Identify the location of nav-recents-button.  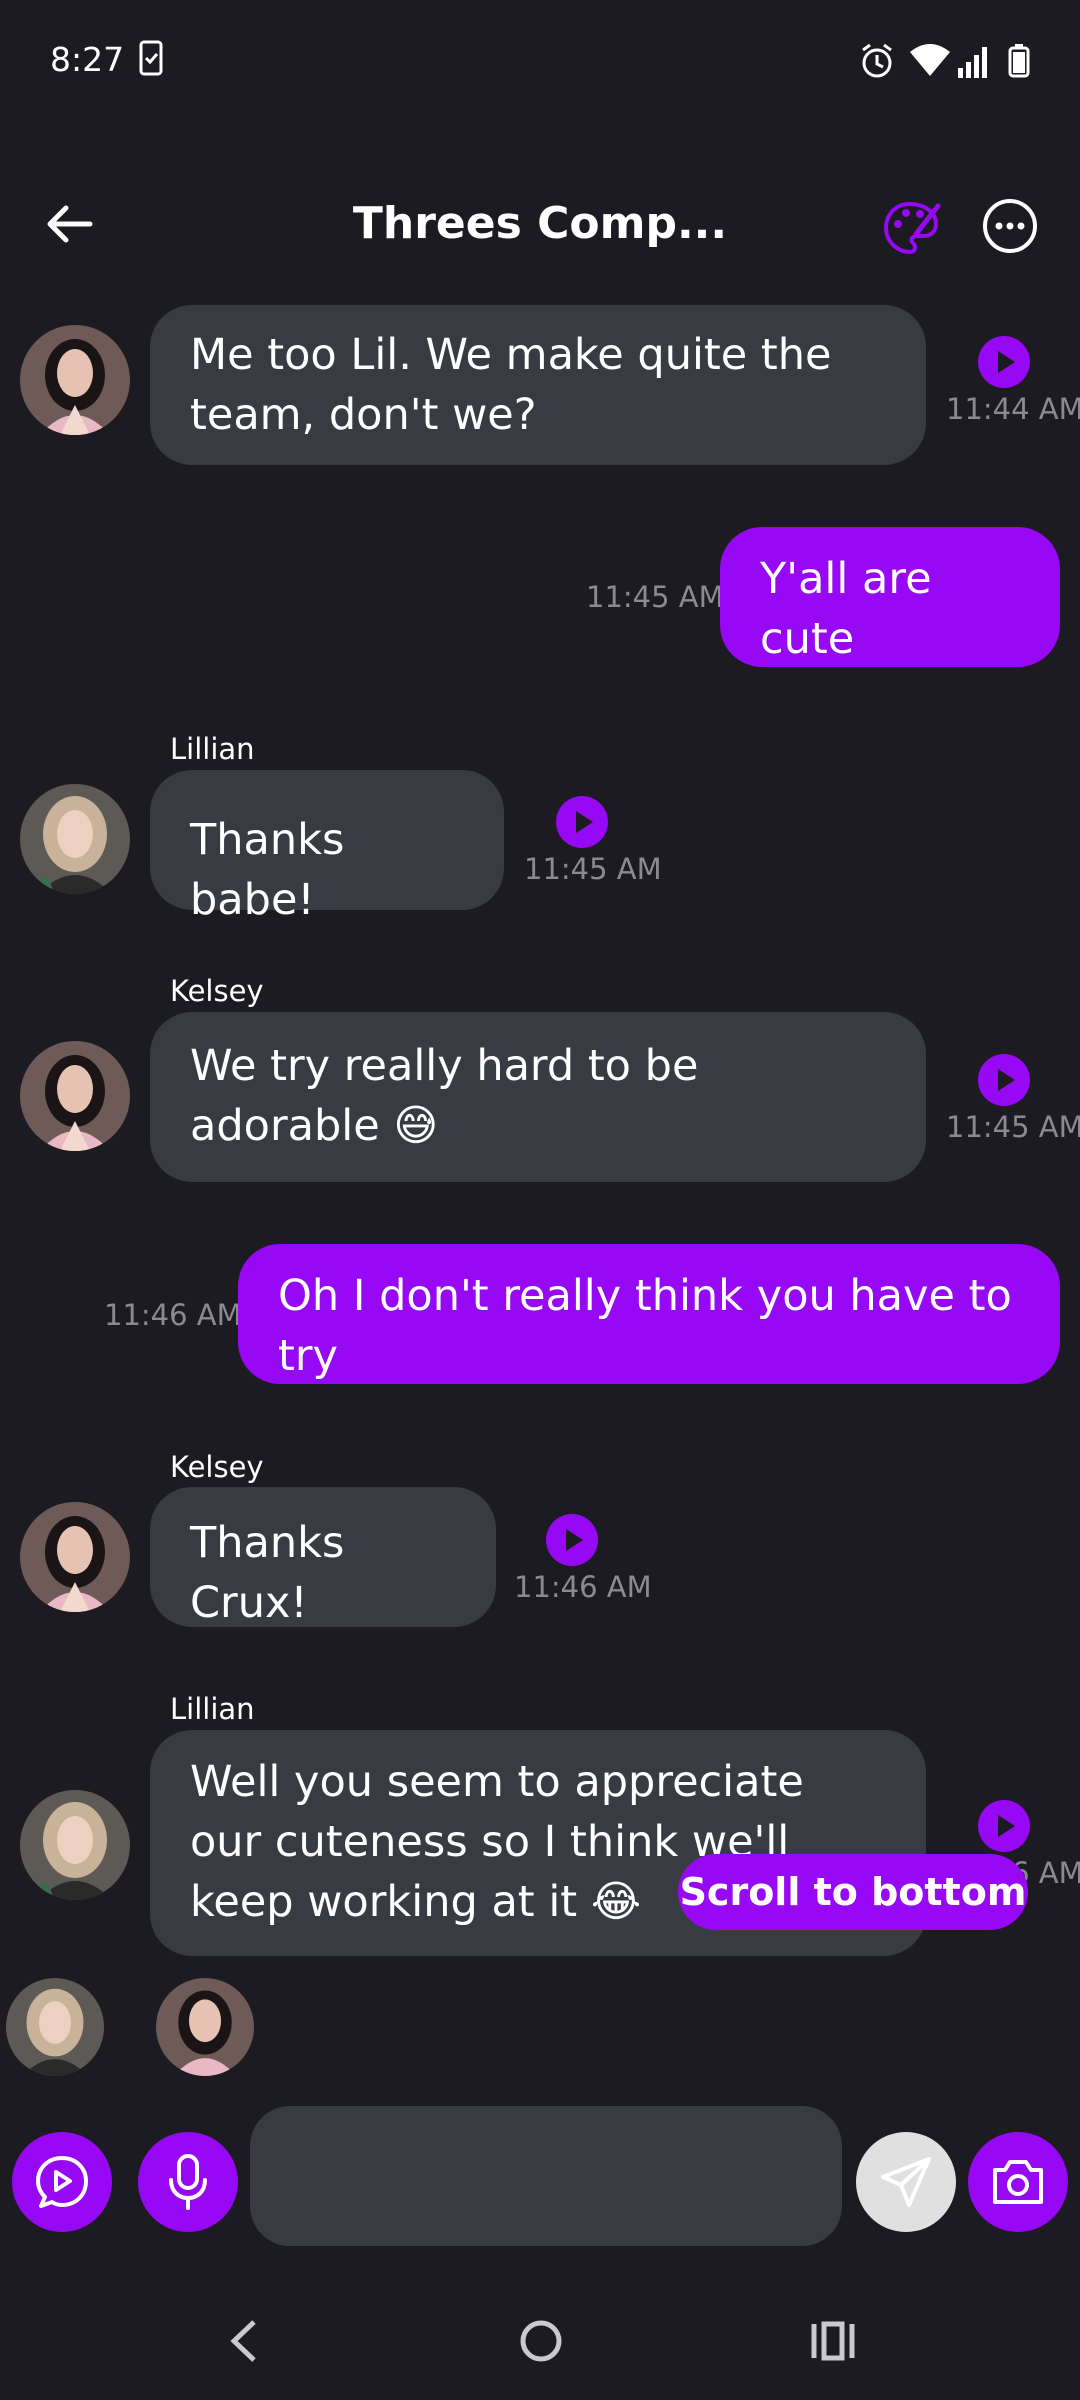
(833, 2341).